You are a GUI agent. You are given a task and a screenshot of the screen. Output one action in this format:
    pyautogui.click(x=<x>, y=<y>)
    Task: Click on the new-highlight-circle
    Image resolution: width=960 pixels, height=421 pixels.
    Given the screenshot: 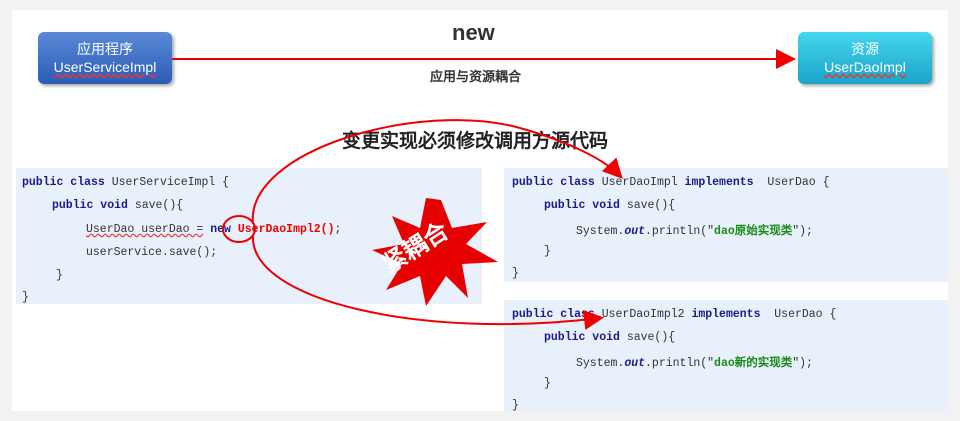 What is the action you would take?
    pyautogui.click(x=239, y=229)
    